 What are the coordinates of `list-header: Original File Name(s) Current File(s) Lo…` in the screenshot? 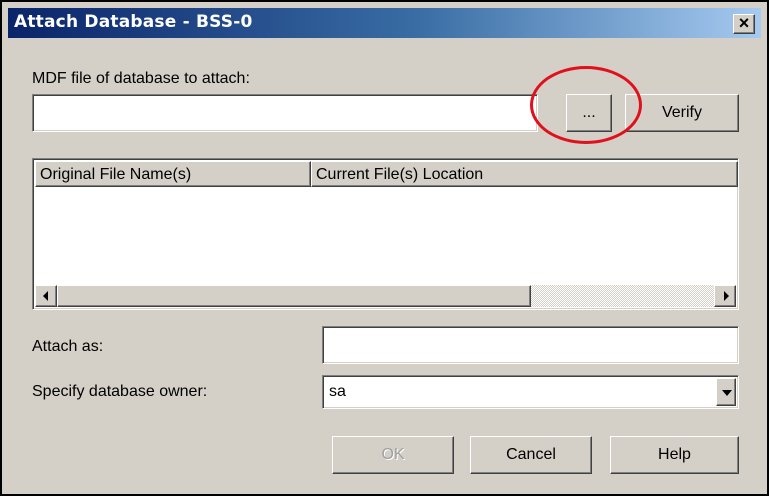 It's located at (386, 174).